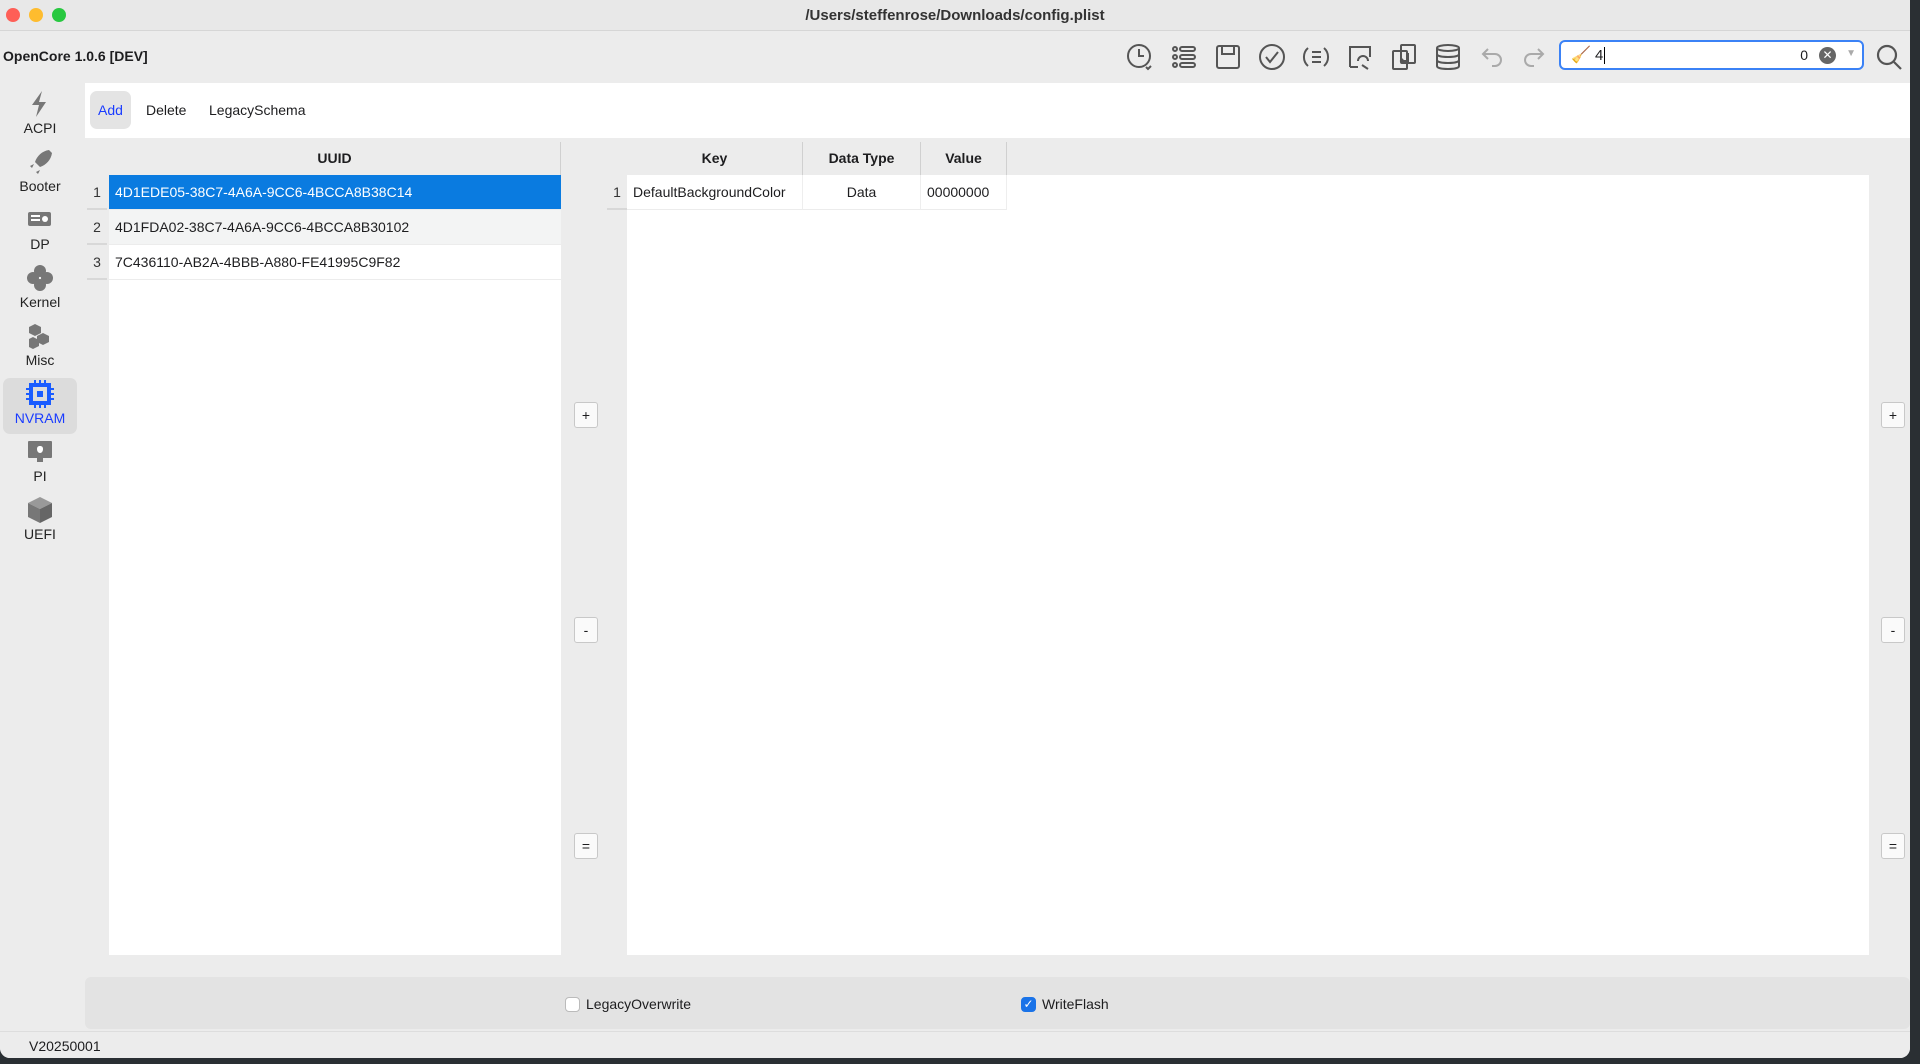 Image resolution: width=1920 pixels, height=1064 pixels. I want to click on key-column-header: Key, so click(715, 158).